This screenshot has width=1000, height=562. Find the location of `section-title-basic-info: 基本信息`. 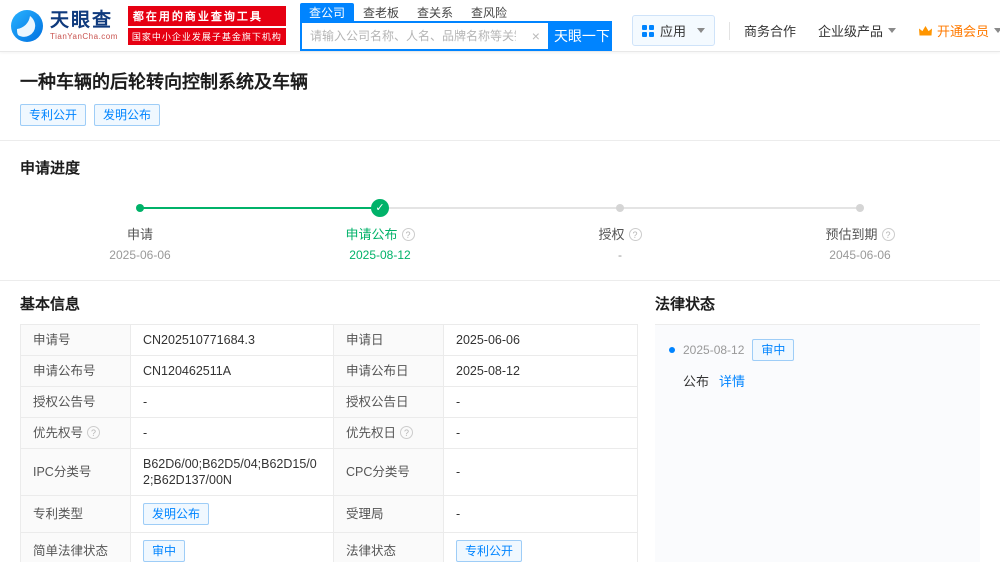

section-title-basic-info: 基本信息 is located at coordinates (50, 304).